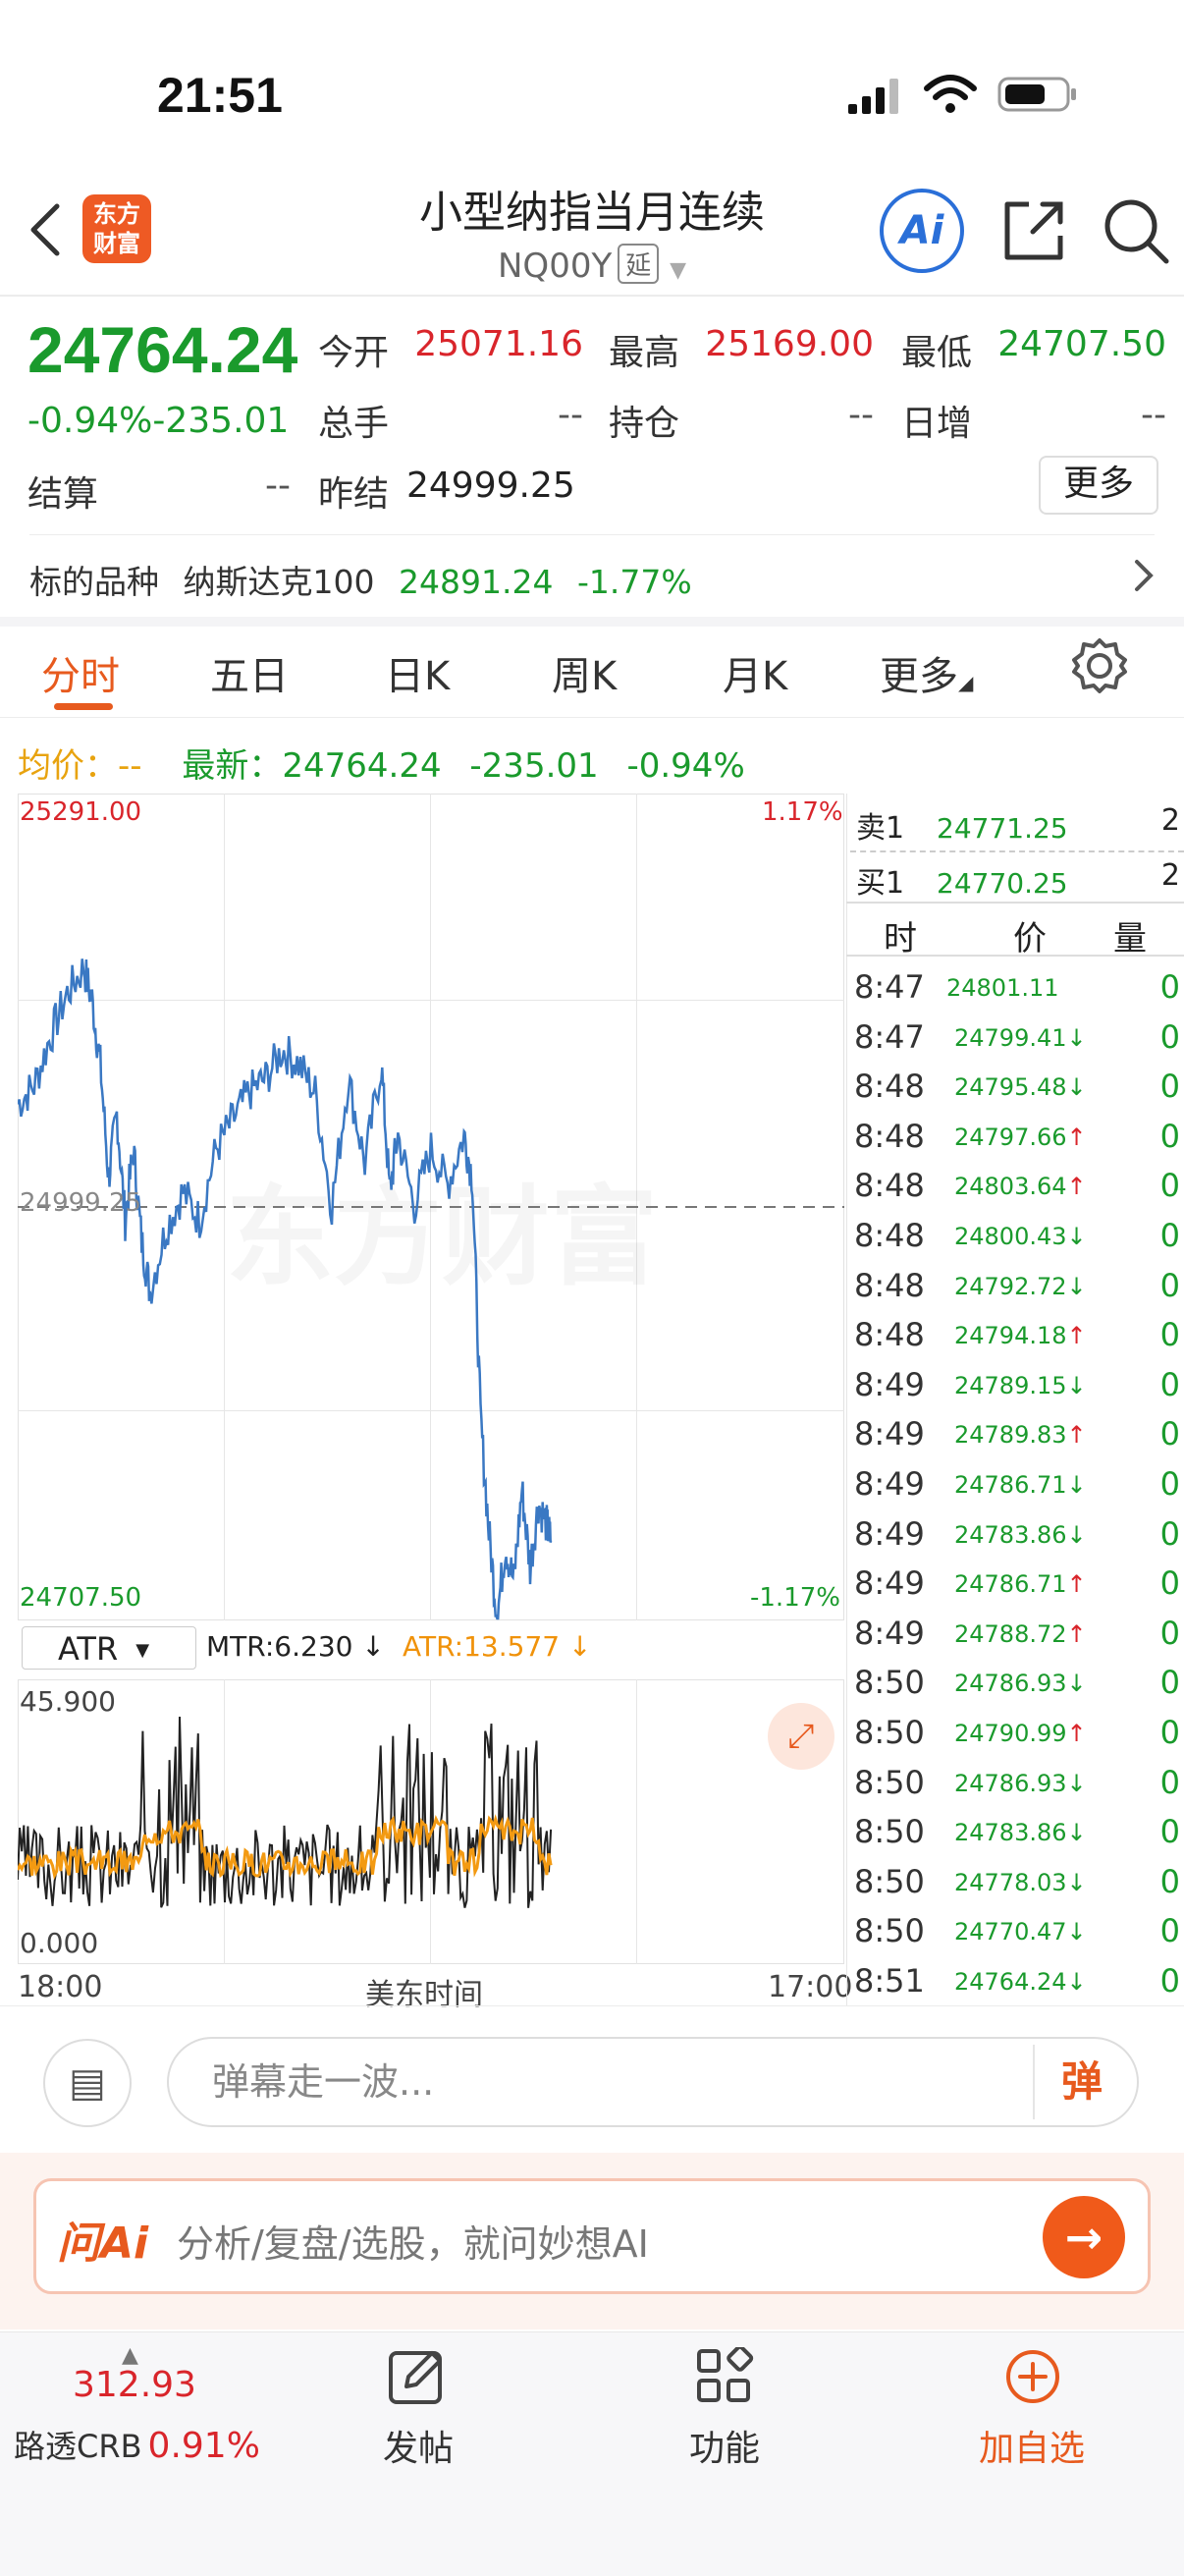 This screenshot has height=2576, width=1184. Describe the element at coordinates (873, 97) in the screenshot. I see `signal-icon` at that location.